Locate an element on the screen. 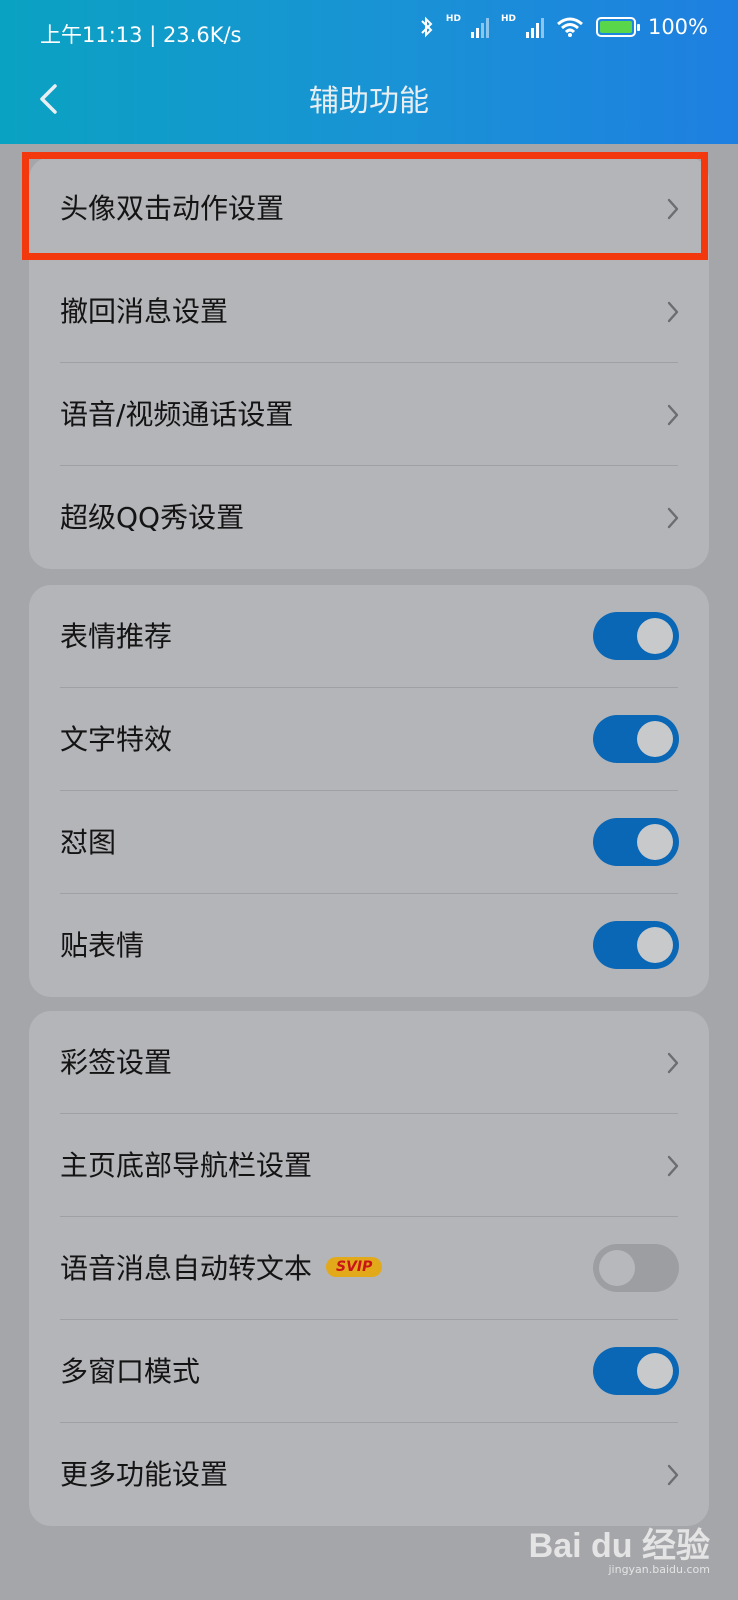  settings-row: 主页底部导航栏设置 is located at coordinates (369, 1165).